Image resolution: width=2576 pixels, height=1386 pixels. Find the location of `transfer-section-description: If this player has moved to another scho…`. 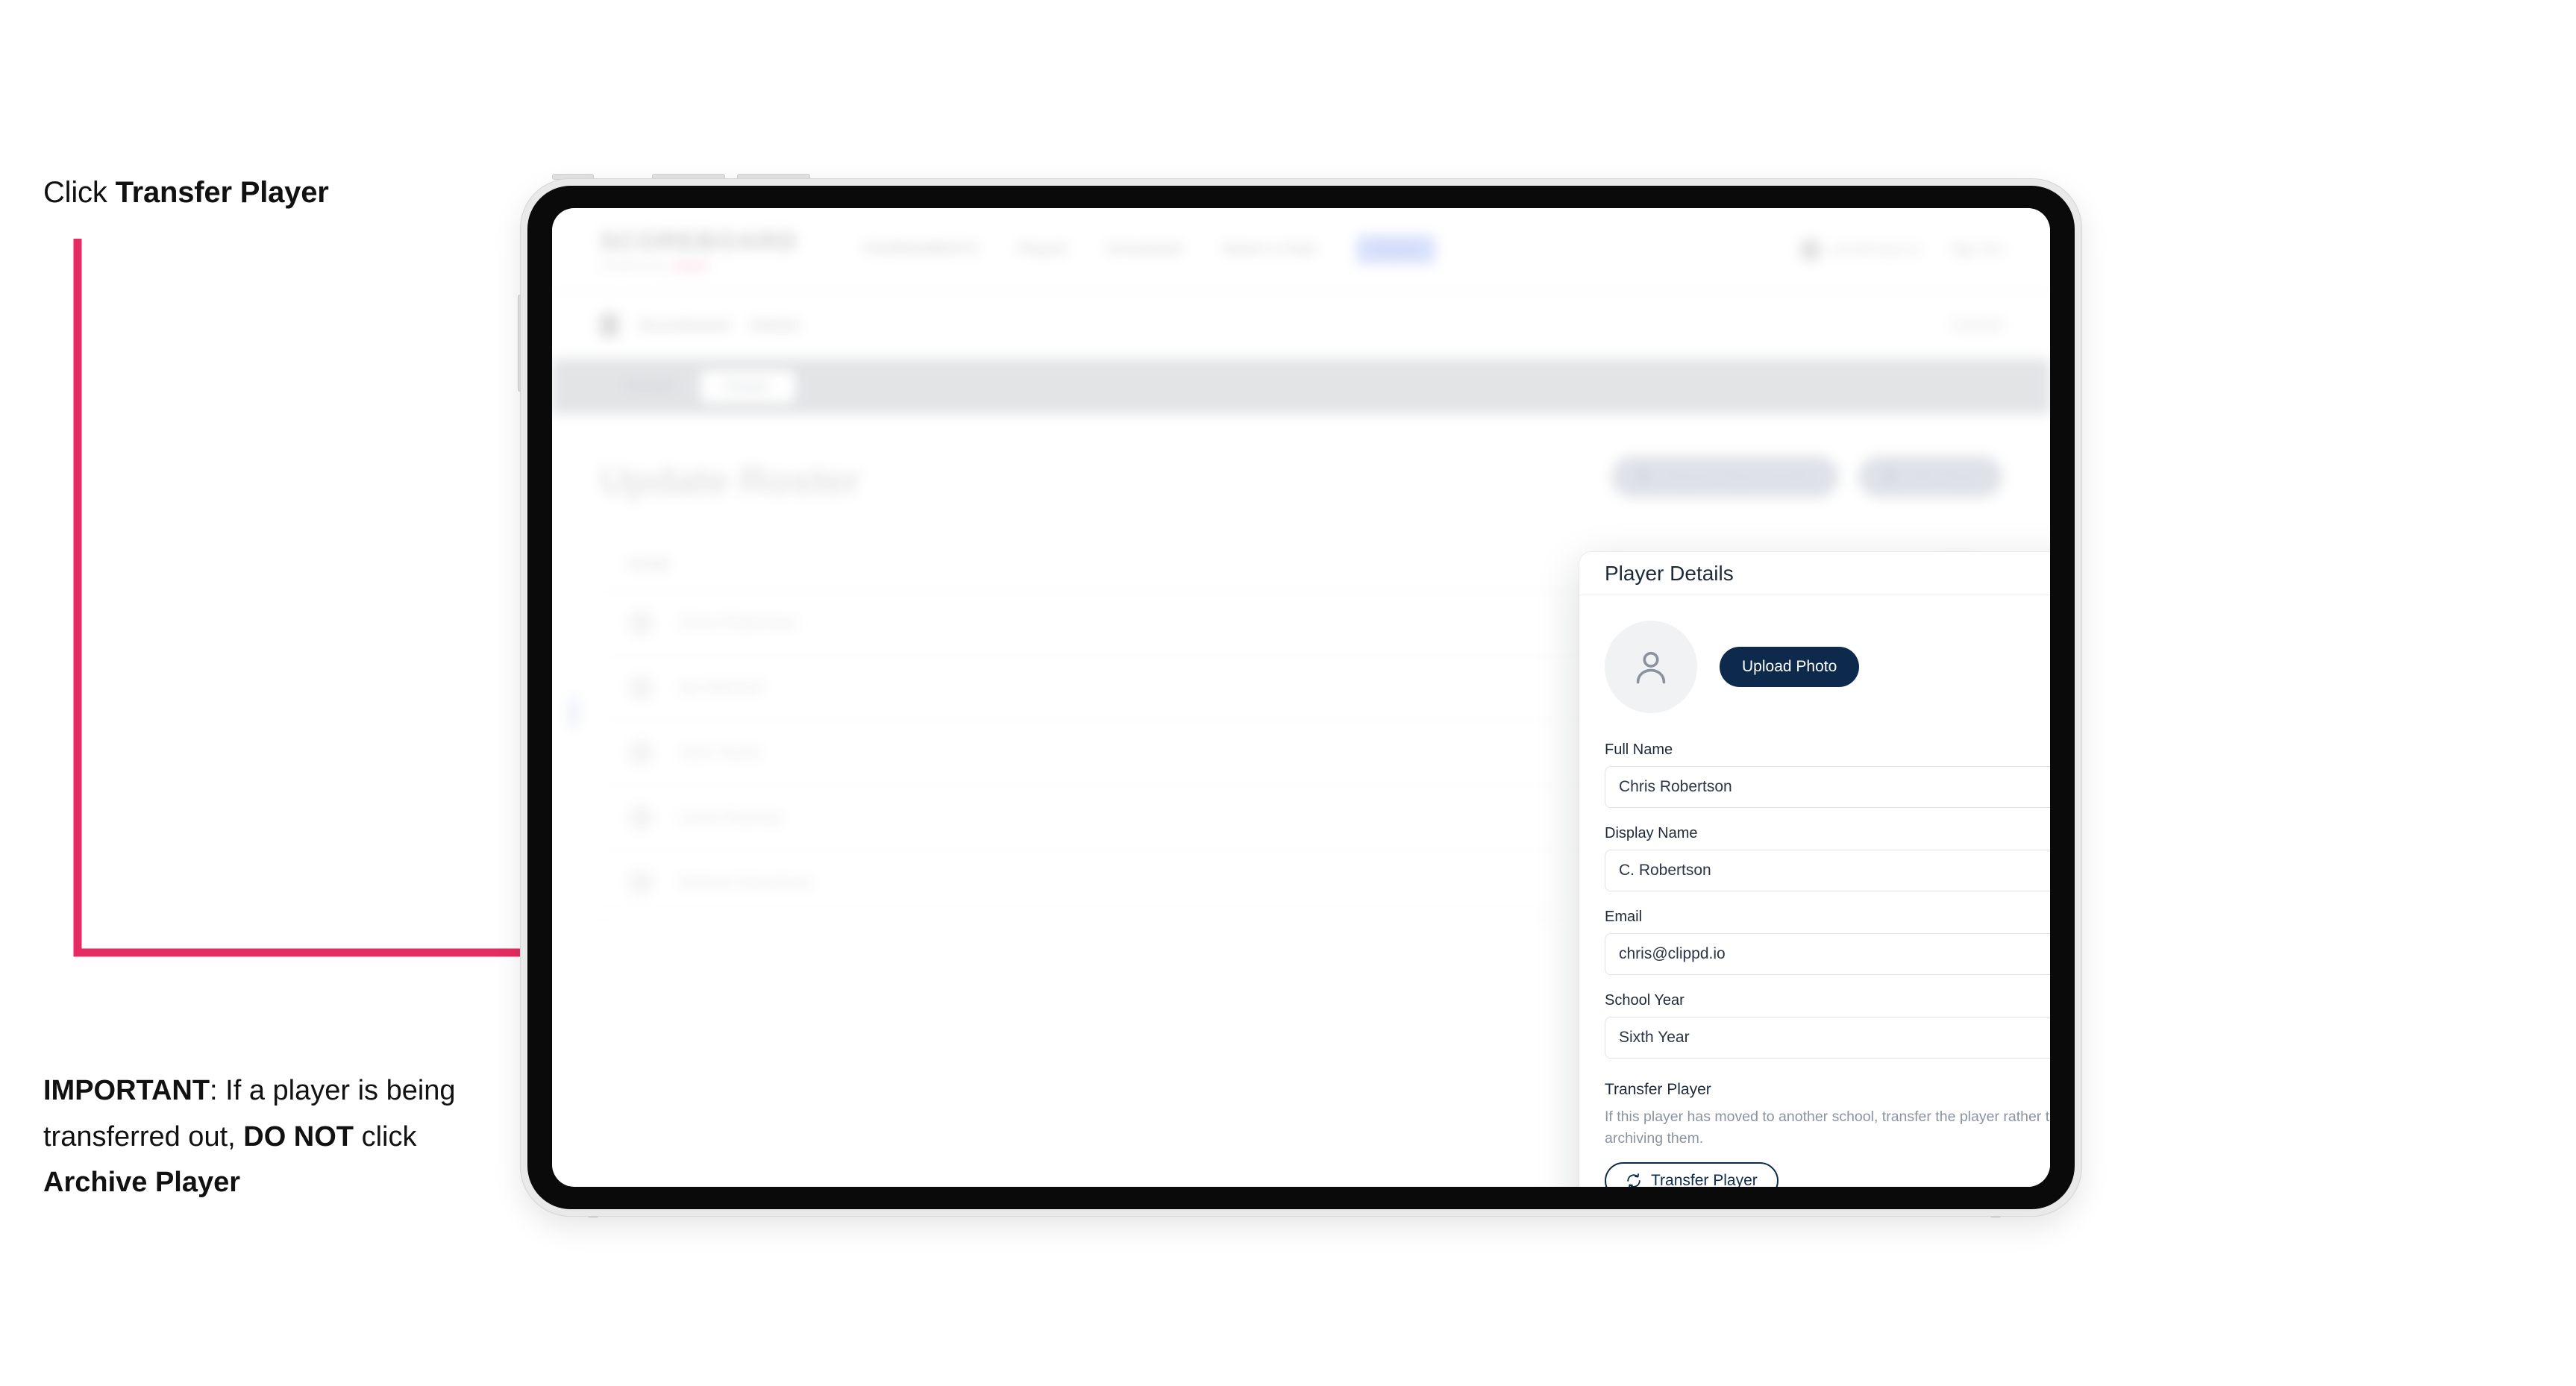

transfer-section-description: If this player has moved to another scho… is located at coordinates (1827, 1128).